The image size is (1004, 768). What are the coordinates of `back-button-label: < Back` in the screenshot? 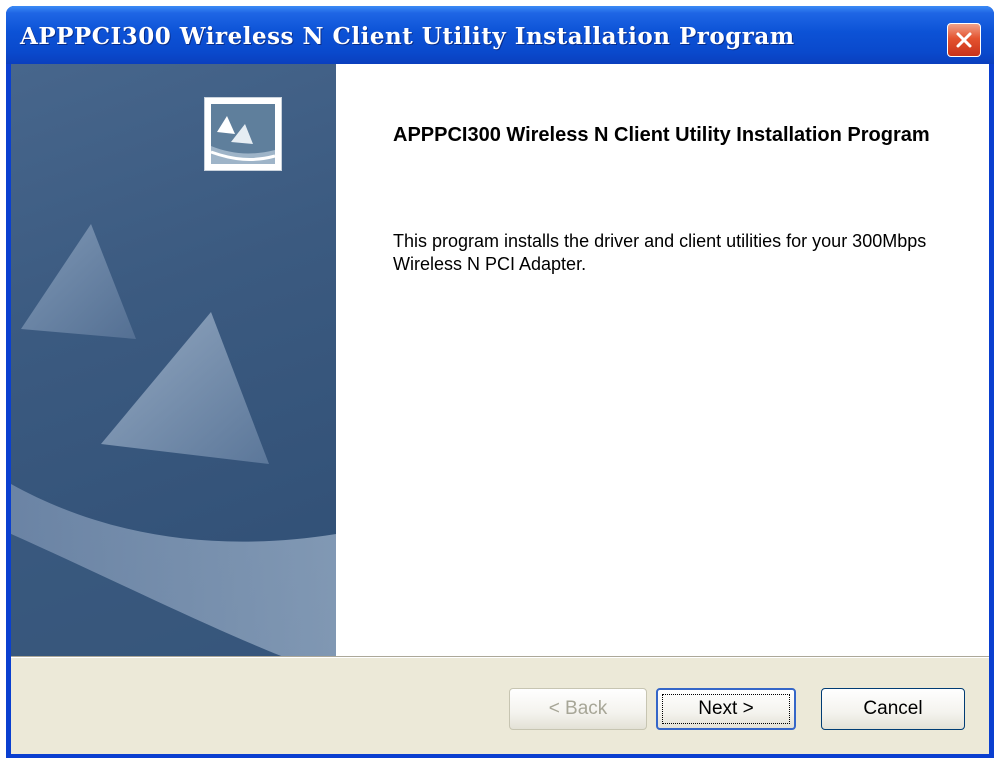 It's located at (578, 708).